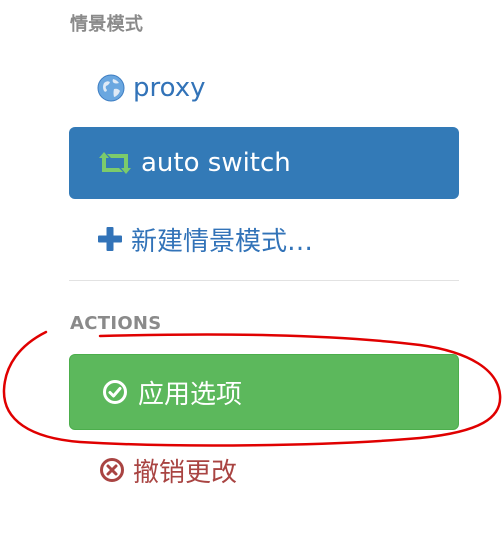 Image resolution: width=504 pixels, height=533 pixels. What do you see at coordinates (110, 239) in the screenshot?
I see `plus-icon` at bounding box center [110, 239].